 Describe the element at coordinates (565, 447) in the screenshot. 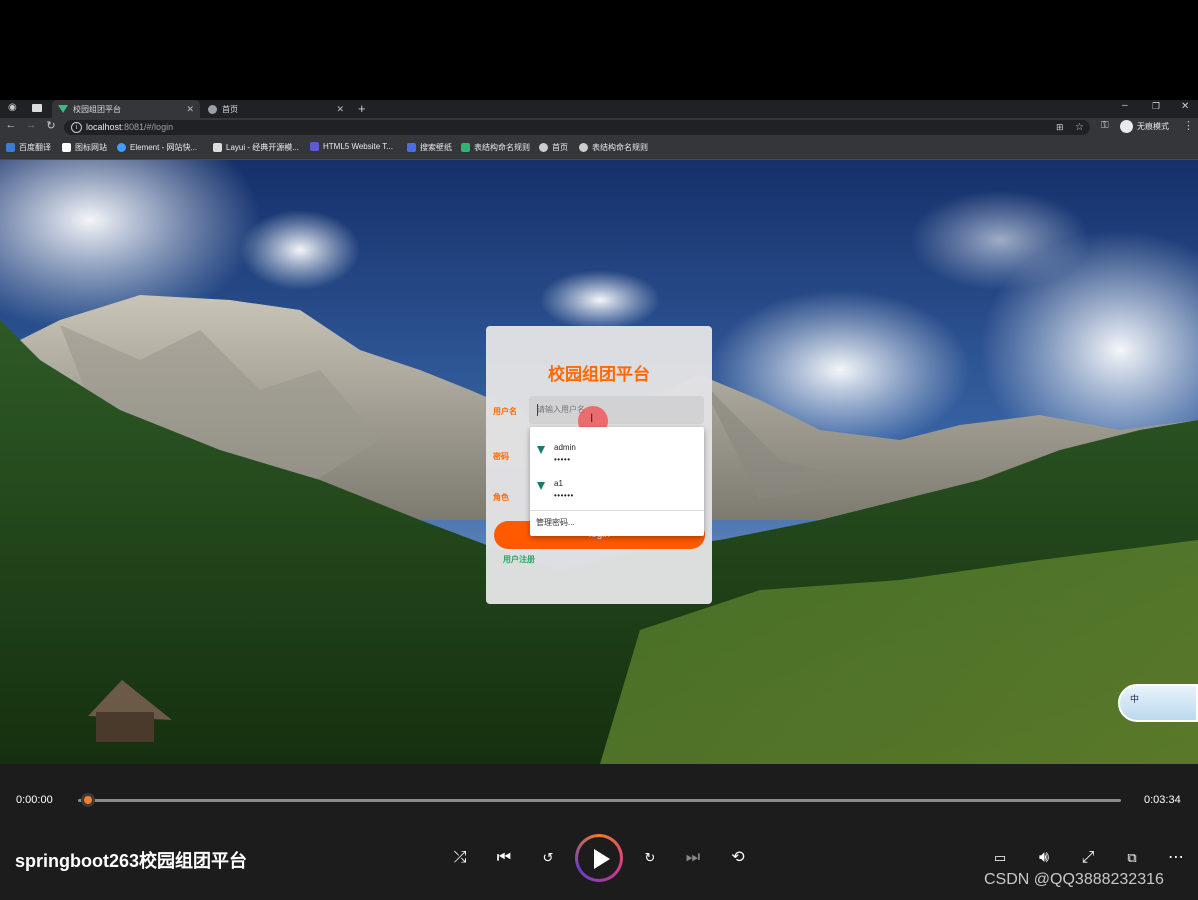

I see `autofill-username: admin` at that location.